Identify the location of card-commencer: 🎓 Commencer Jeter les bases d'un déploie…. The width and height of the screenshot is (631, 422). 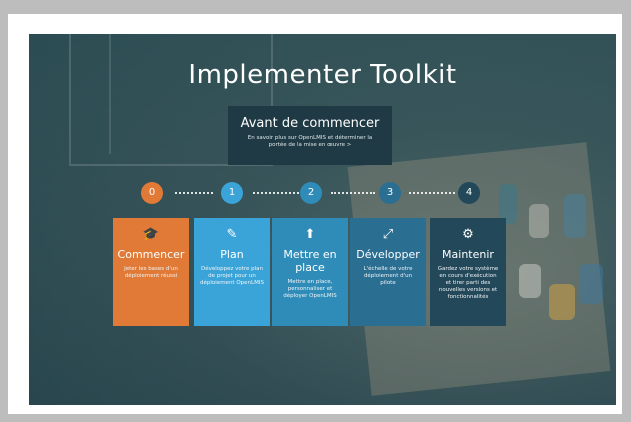
(151, 272).